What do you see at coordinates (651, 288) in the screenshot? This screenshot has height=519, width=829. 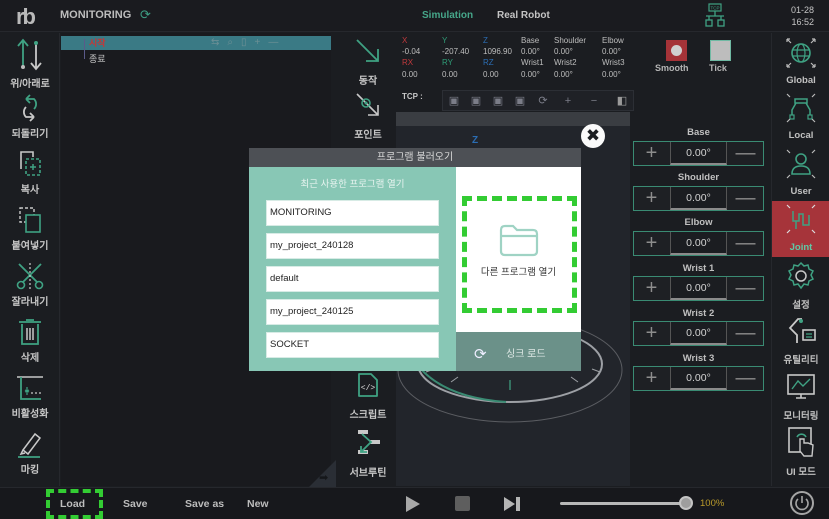 I see `jog-wrist1-plus-button: +` at bounding box center [651, 288].